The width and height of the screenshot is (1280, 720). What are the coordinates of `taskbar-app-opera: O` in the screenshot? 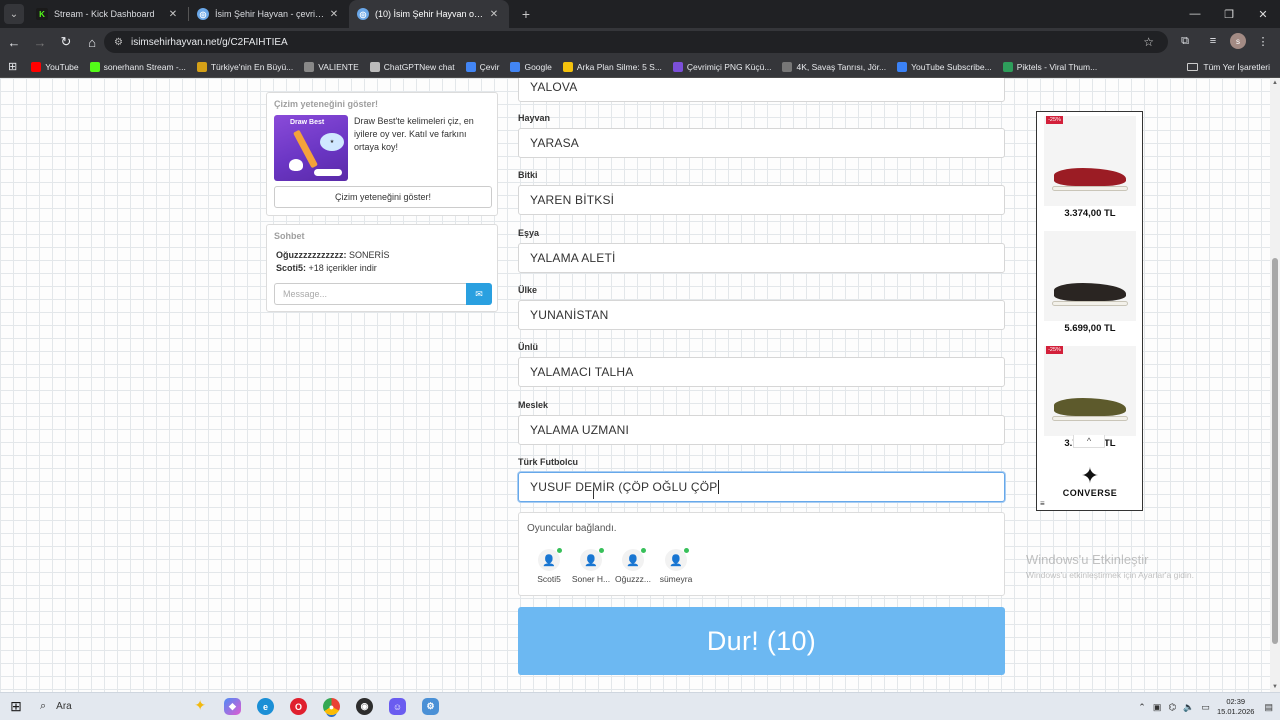 It's located at (298, 706).